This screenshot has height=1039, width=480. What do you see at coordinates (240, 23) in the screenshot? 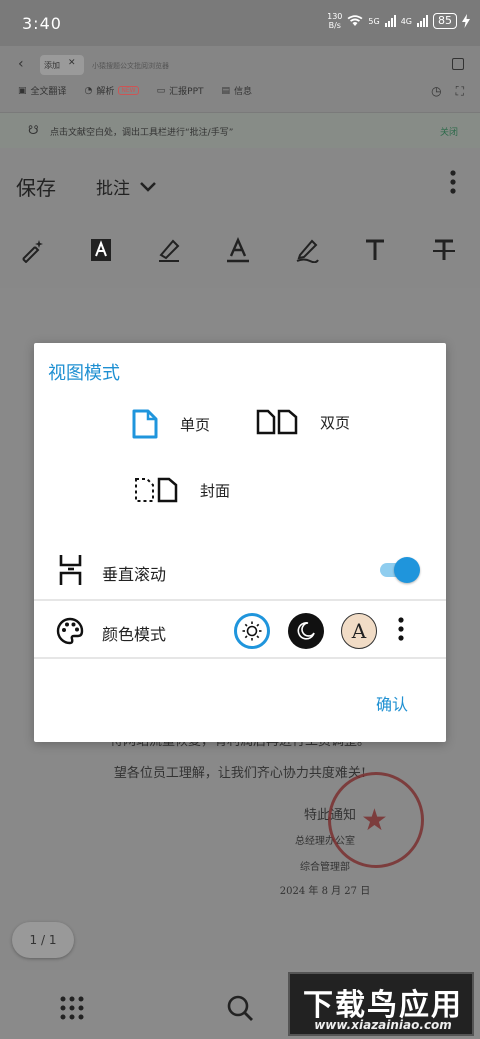
I see `status-bar: 3:40 130 B/s 5G 4G 85` at bounding box center [240, 23].